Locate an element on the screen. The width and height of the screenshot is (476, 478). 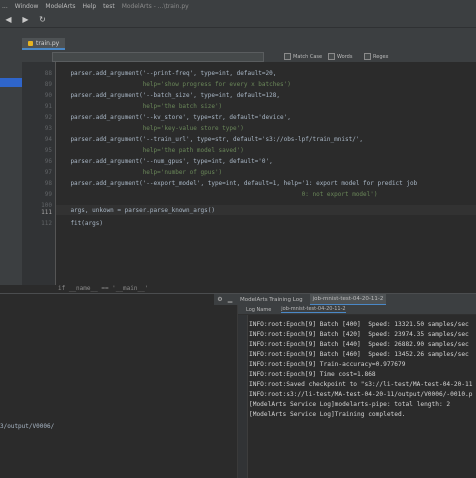
match-case-label: Match Case is located at coordinates (308, 56).